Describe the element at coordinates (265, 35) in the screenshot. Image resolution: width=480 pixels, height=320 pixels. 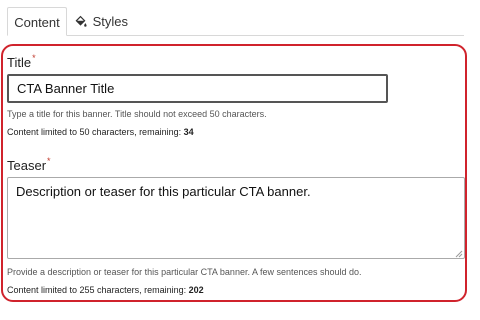
I see `tab-divider` at that location.